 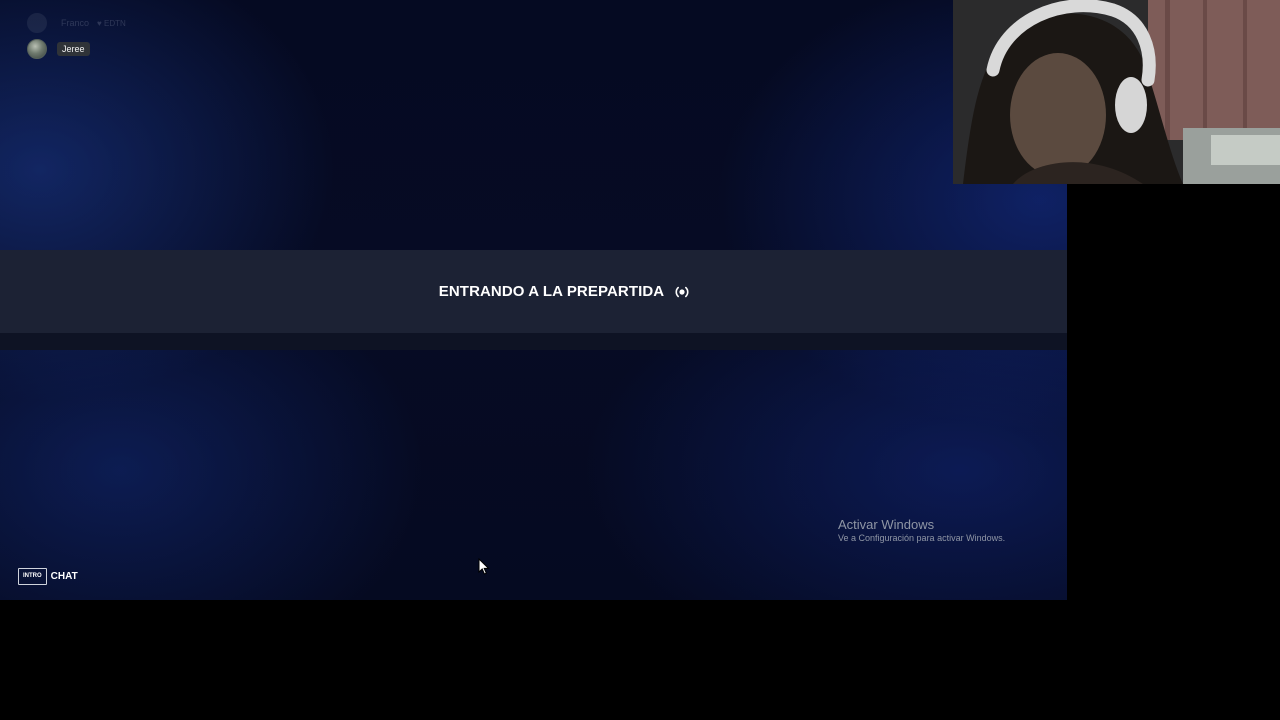 What do you see at coordinates (533, 341) in the screenshot?
I see `banner-shadow` at bounding box center [533, 341].